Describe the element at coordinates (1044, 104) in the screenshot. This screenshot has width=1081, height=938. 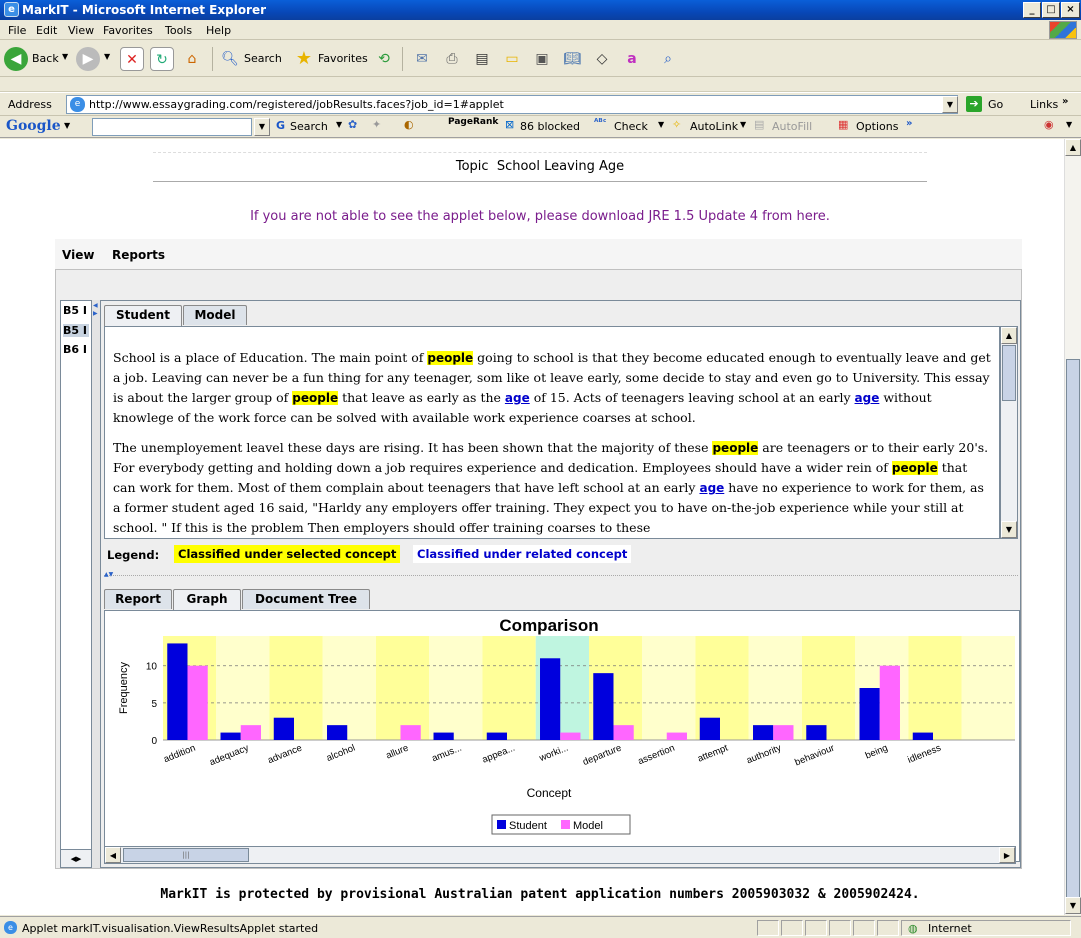
I see `links-label: Links` at that location.